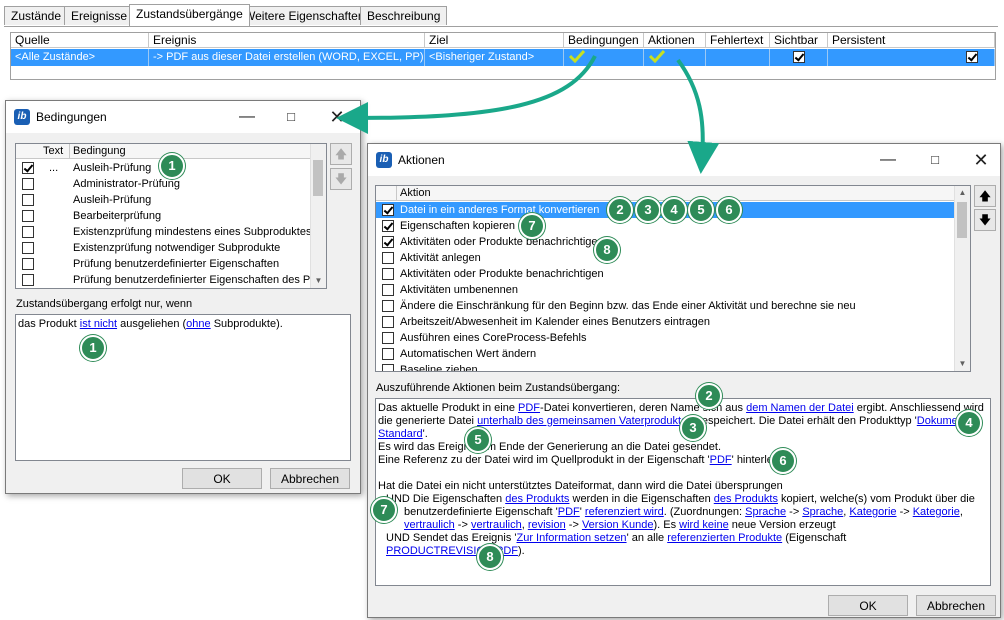  Describe the element at coordinates (494, 40) in the screenshot. I see `col-header-ziel: Ziel` at that location.